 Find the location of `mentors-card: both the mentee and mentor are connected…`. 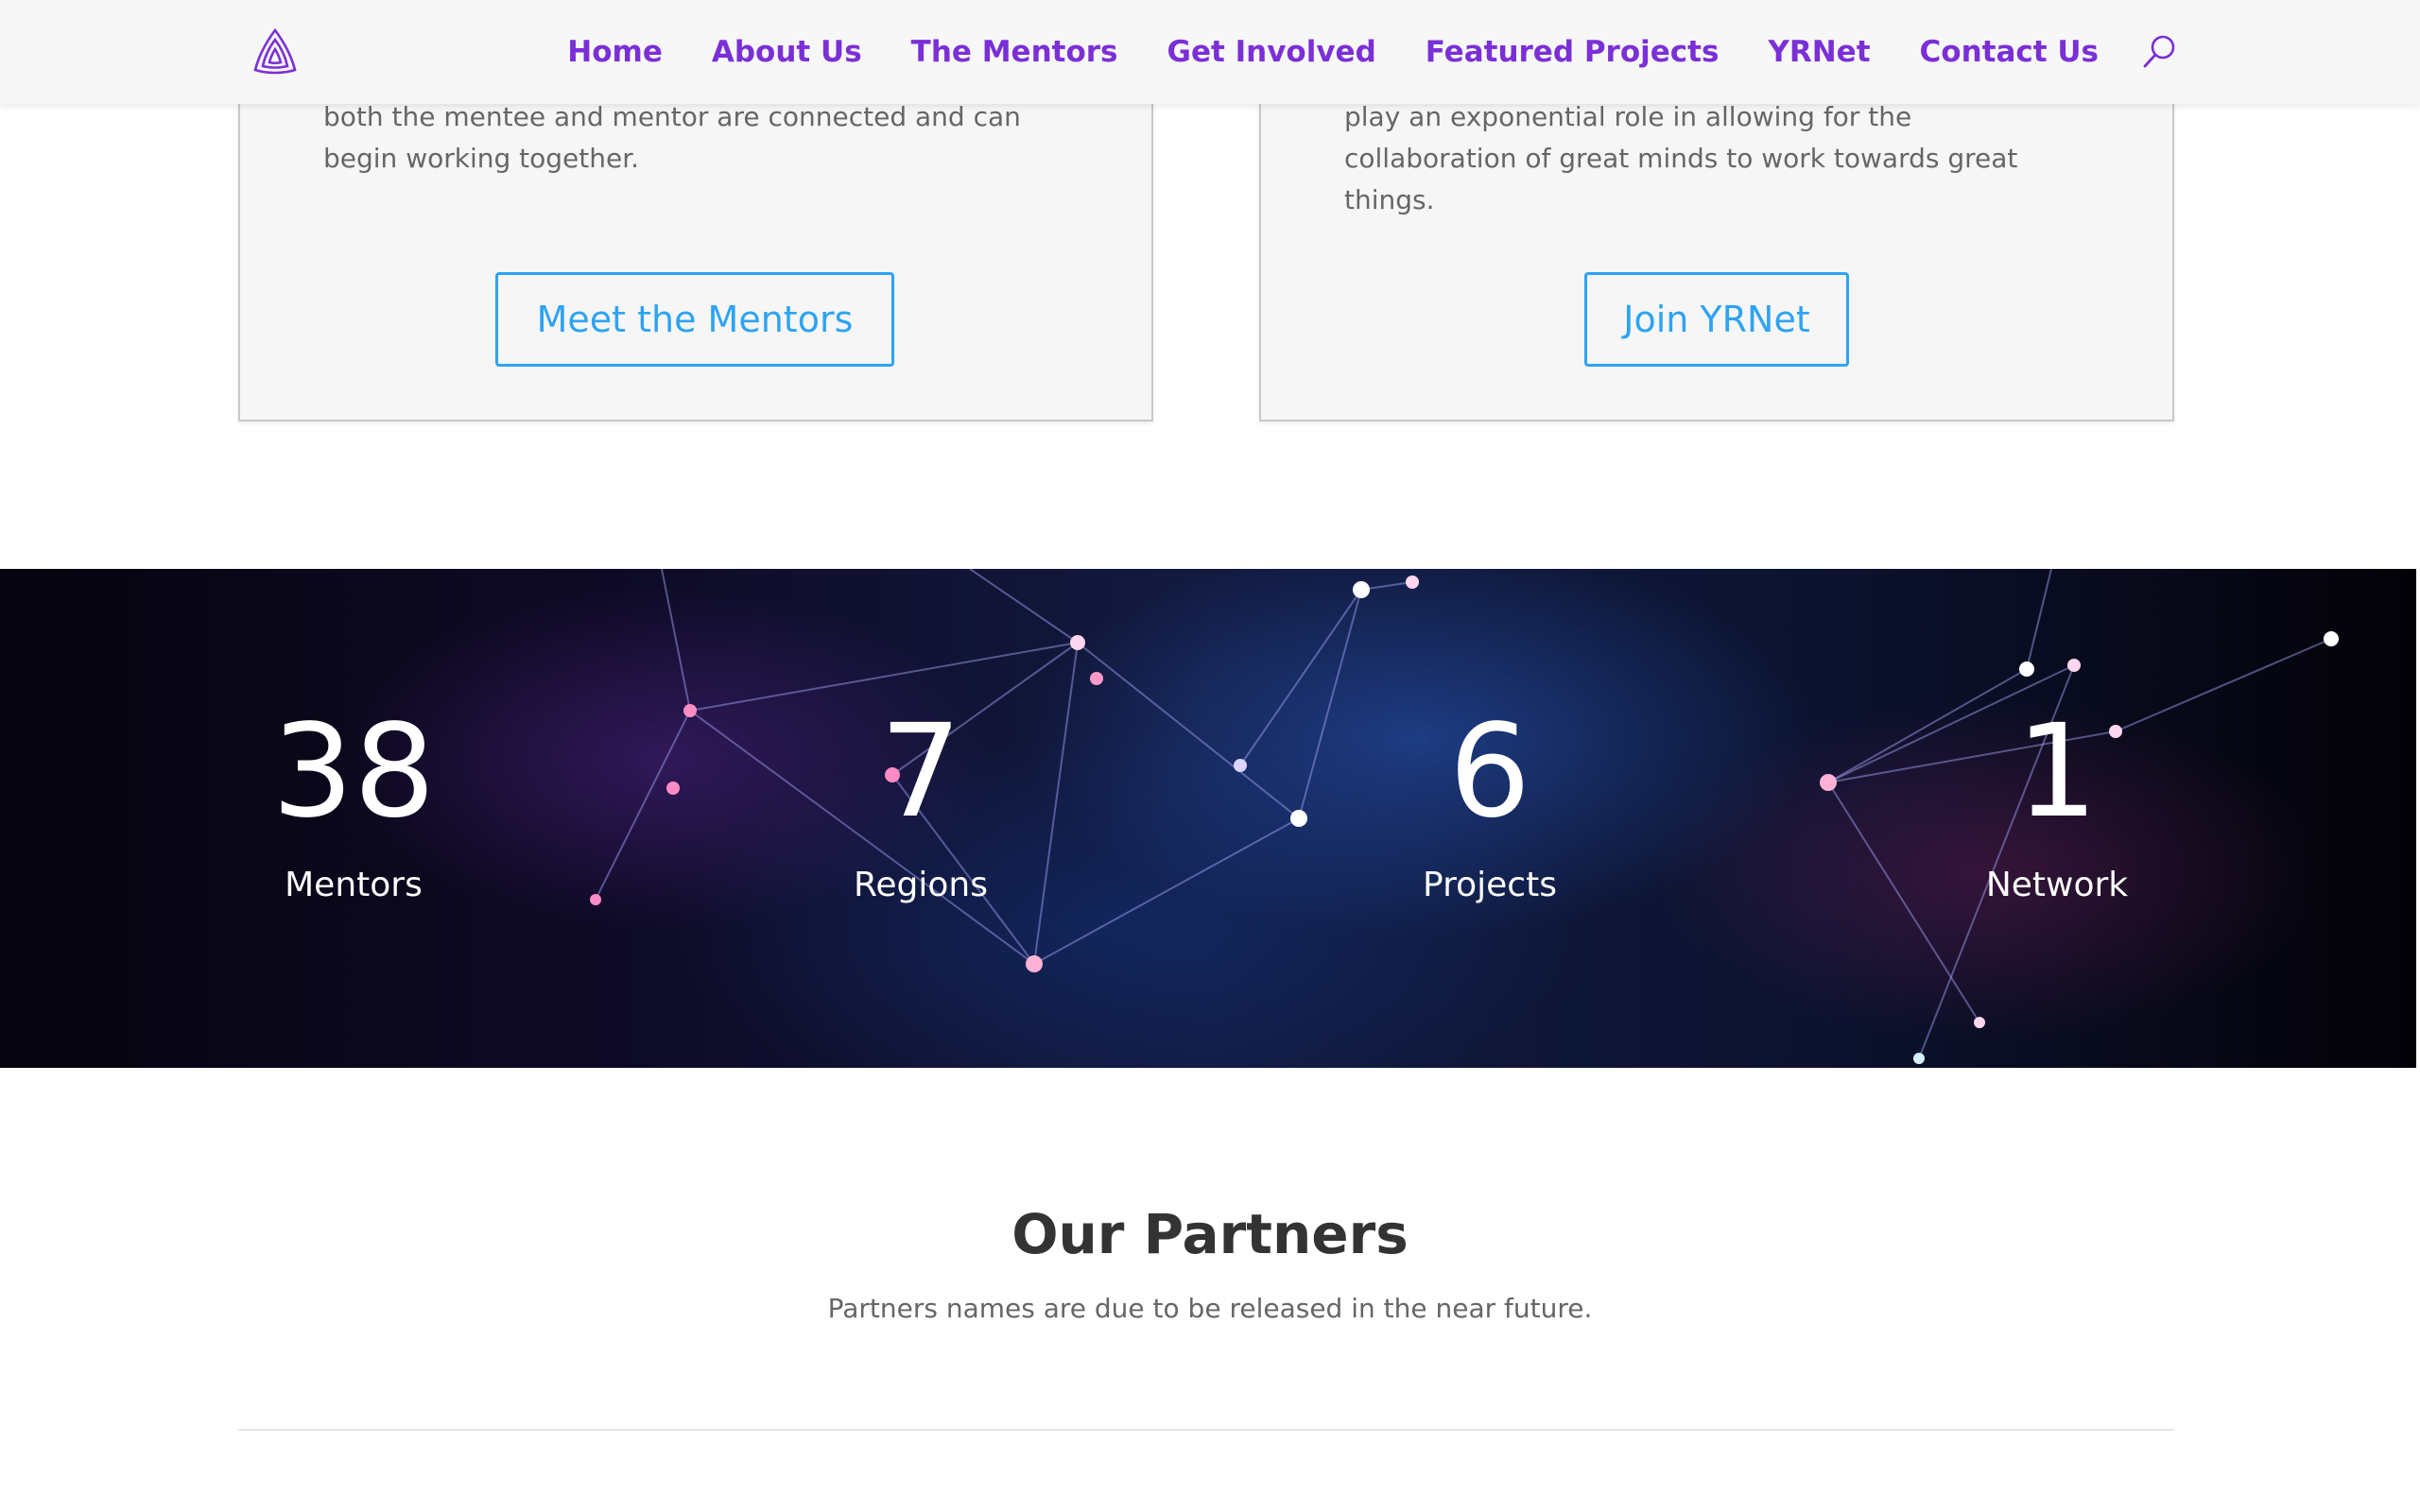

mentors-card: both the mentee and mentor are connected… is located at coordinates (696, 239).